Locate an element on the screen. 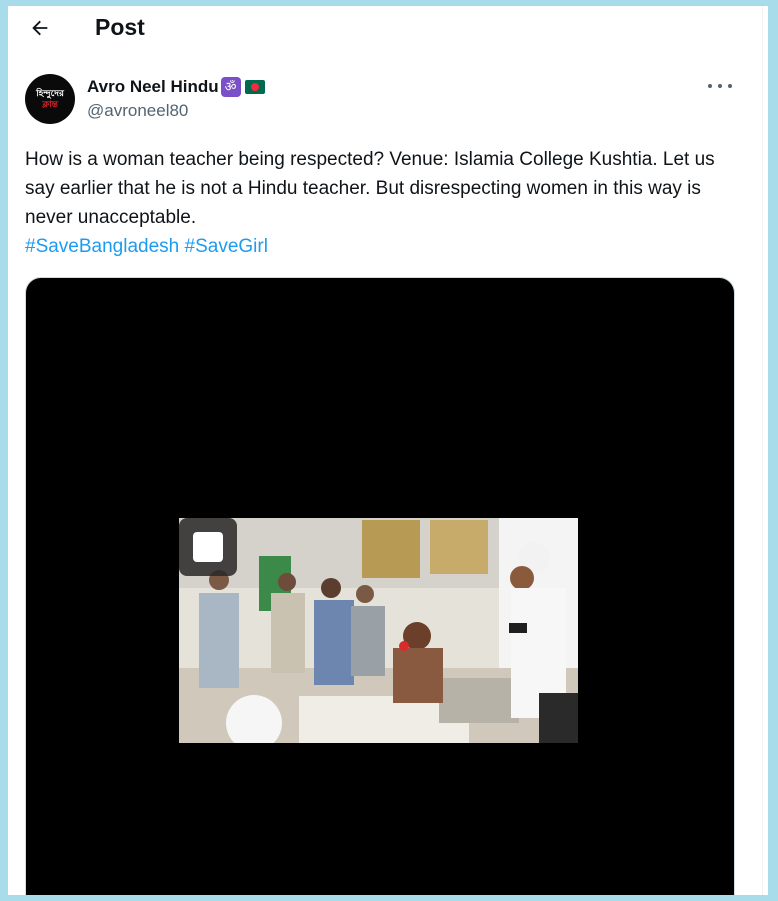  post-header: Post is located at coordinates (385, 31).